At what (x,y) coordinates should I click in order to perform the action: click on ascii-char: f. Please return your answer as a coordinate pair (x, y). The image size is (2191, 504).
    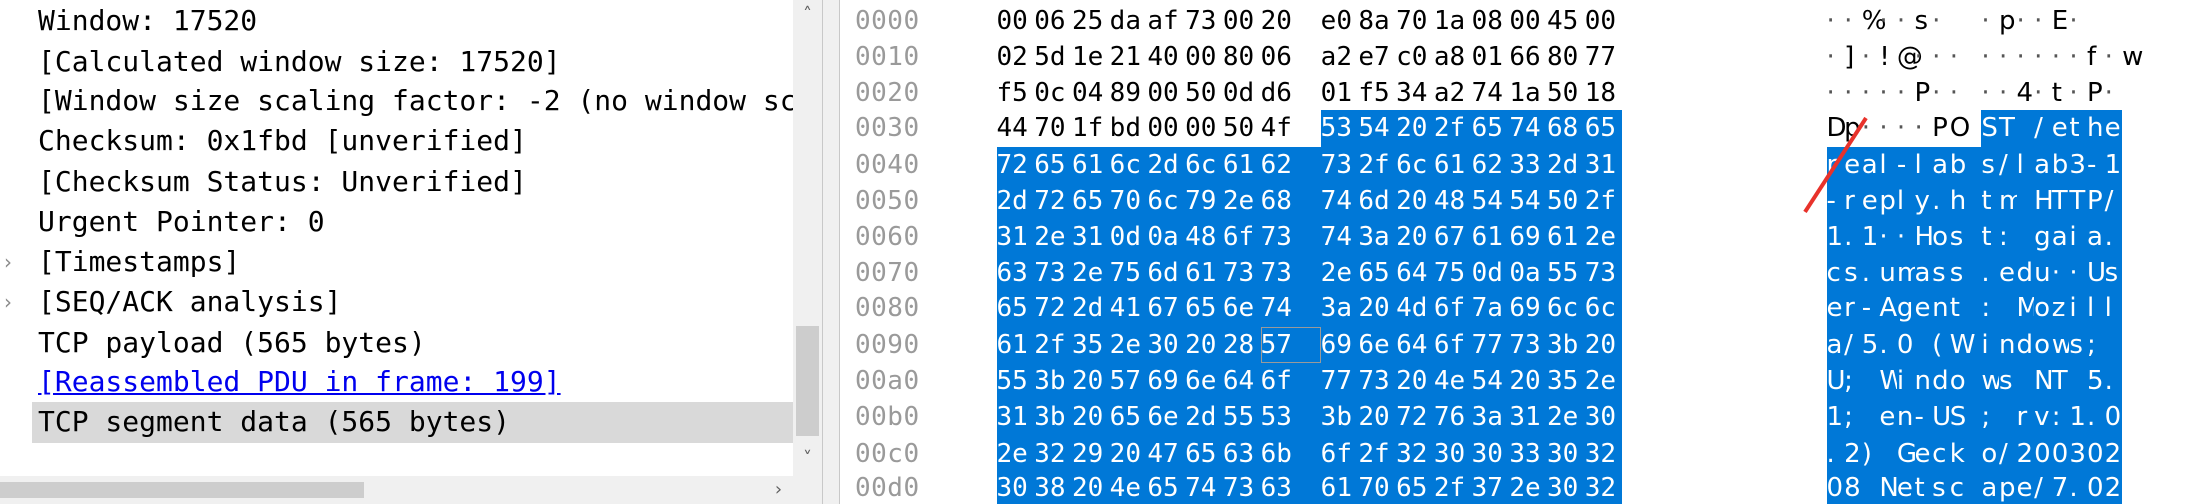
    Looking at the image, I should click on (2096, 57).